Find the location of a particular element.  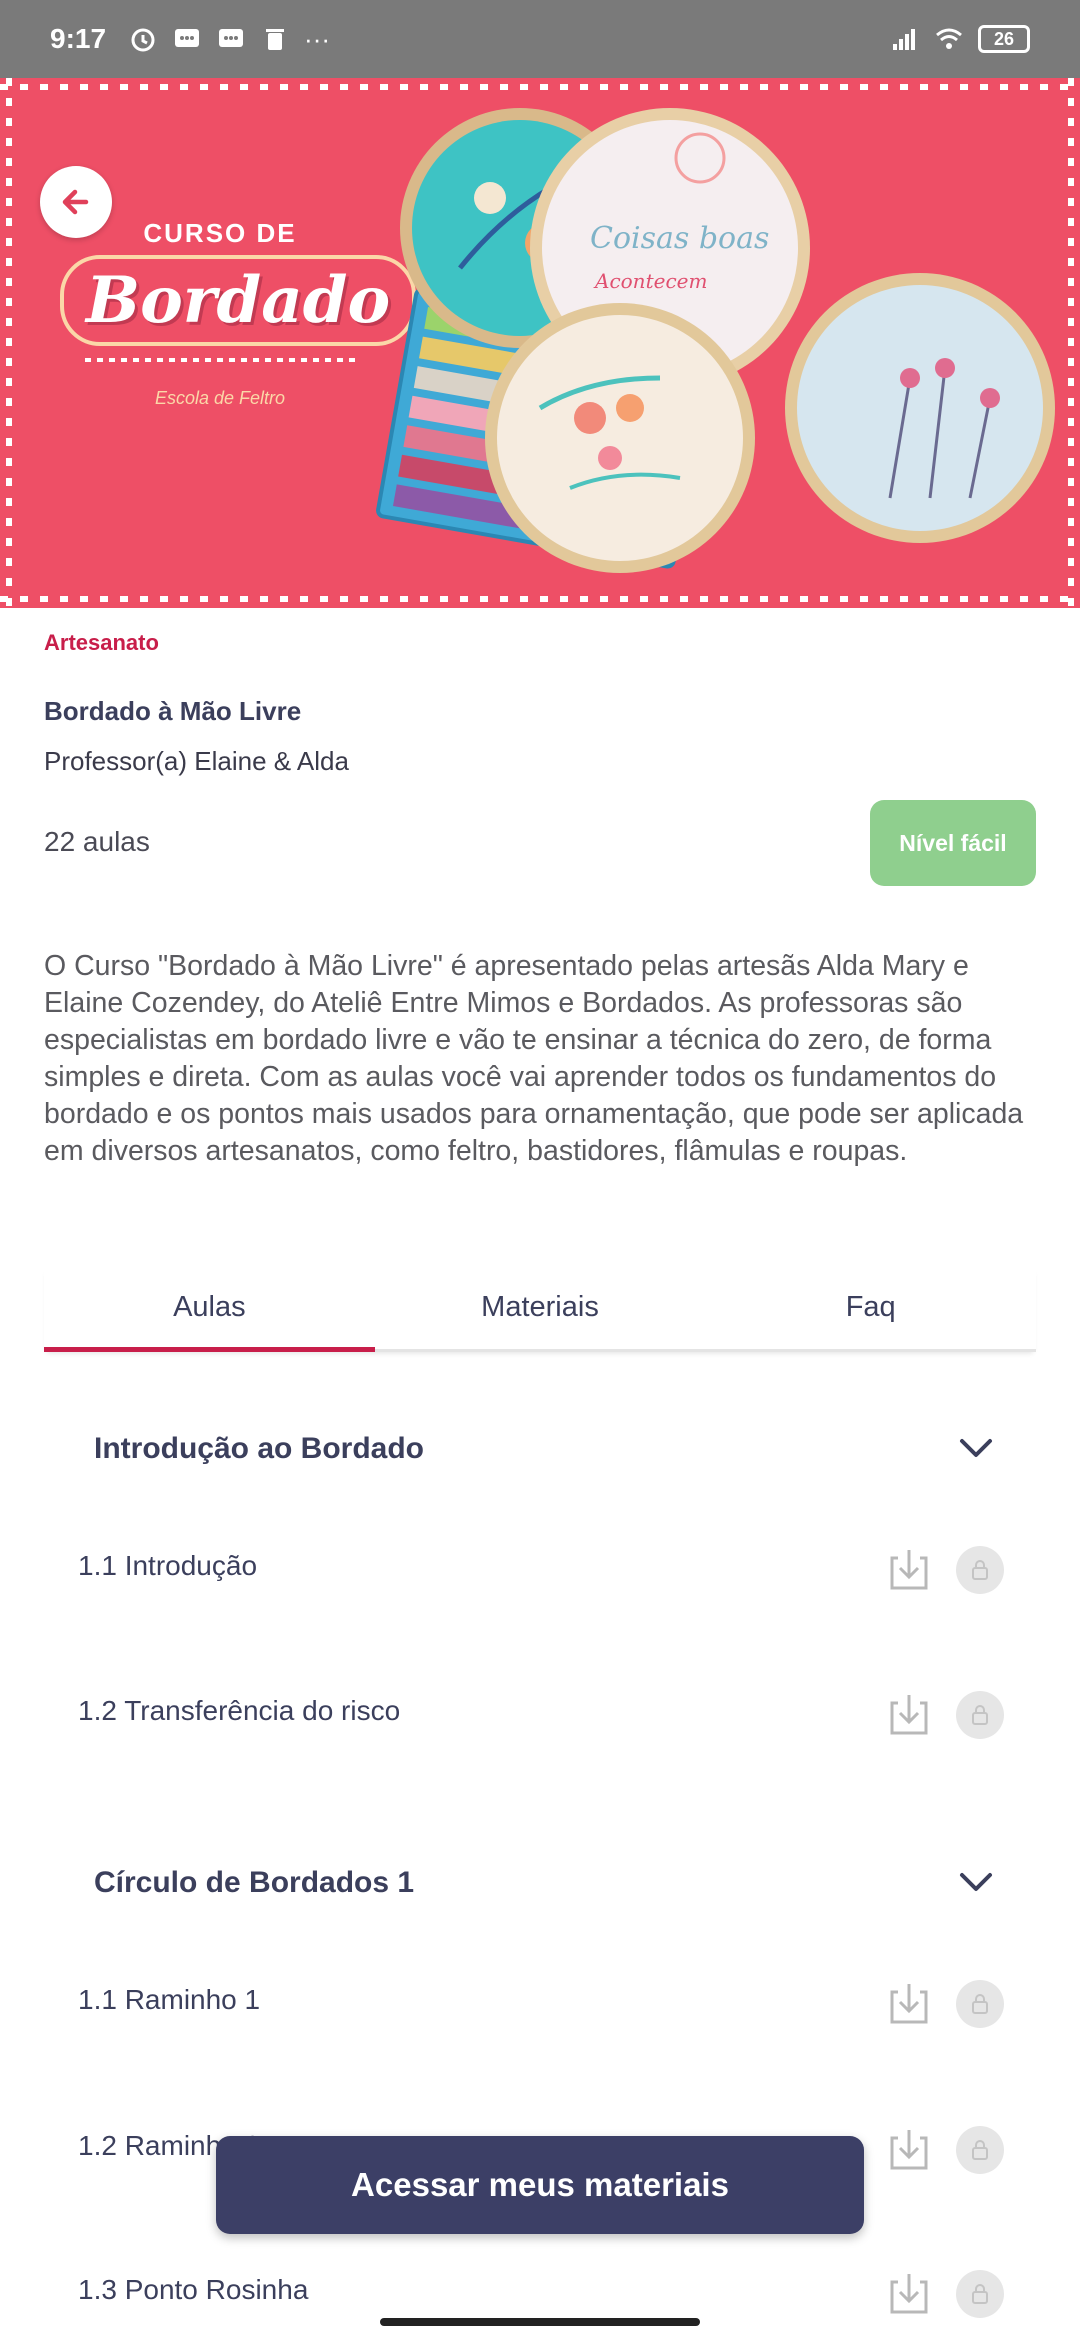

lesson-item: 1.1 Introdução is located at coordinates (167, 1566).